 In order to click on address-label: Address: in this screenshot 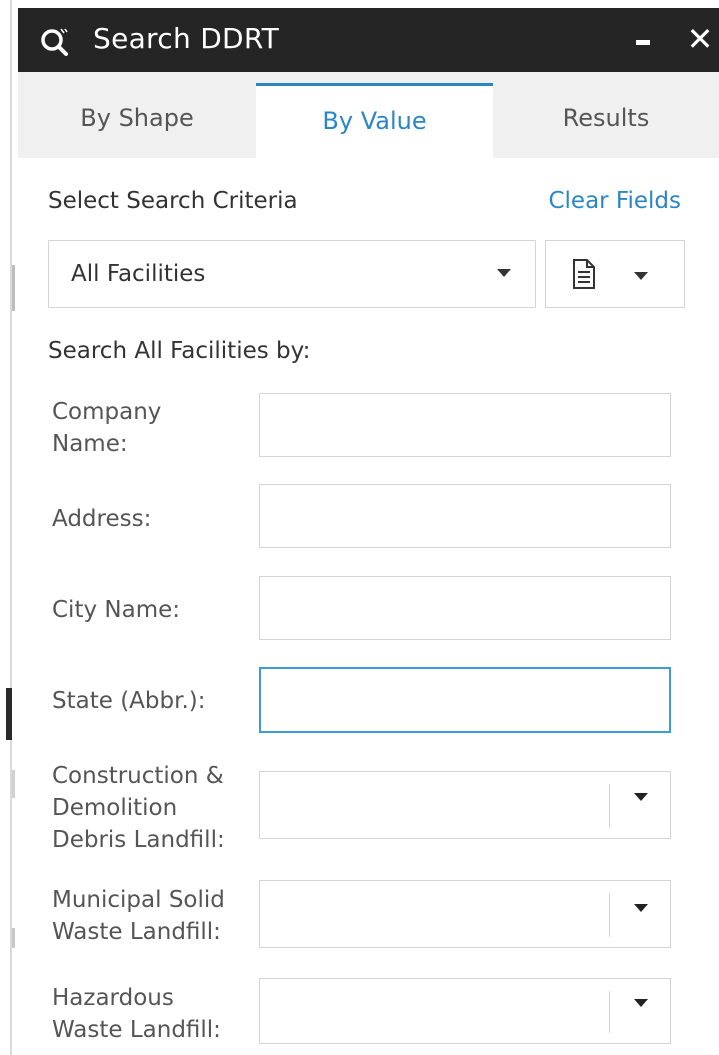, I will do `click(102, 519)`.